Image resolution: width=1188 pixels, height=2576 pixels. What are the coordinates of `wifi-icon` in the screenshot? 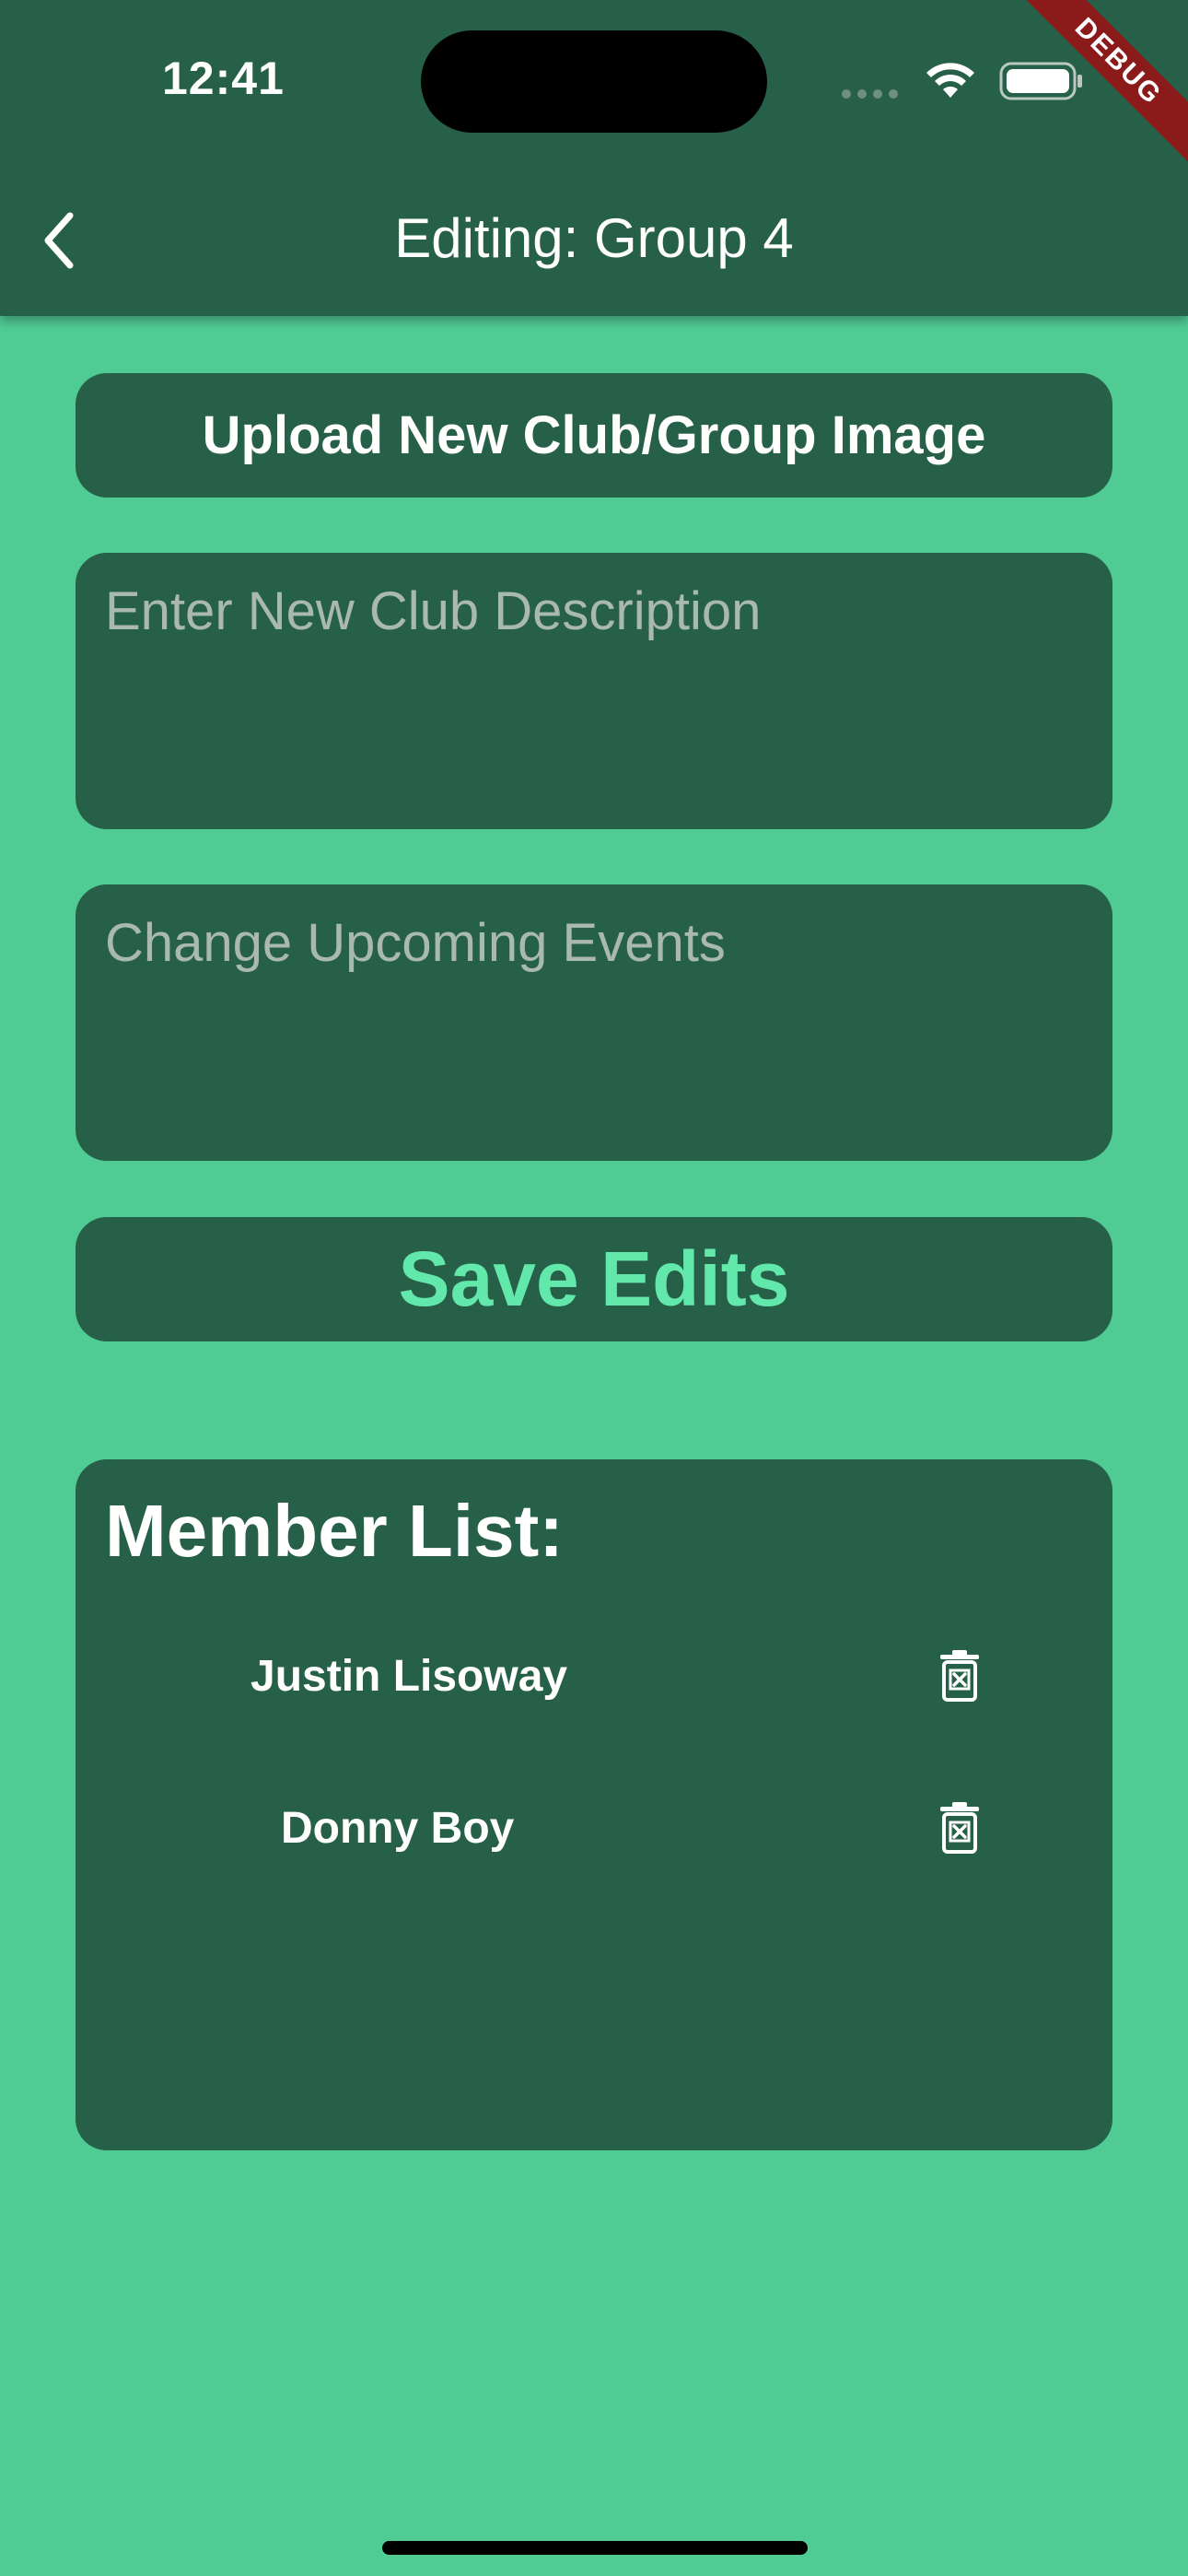 It's located at (950, 80).